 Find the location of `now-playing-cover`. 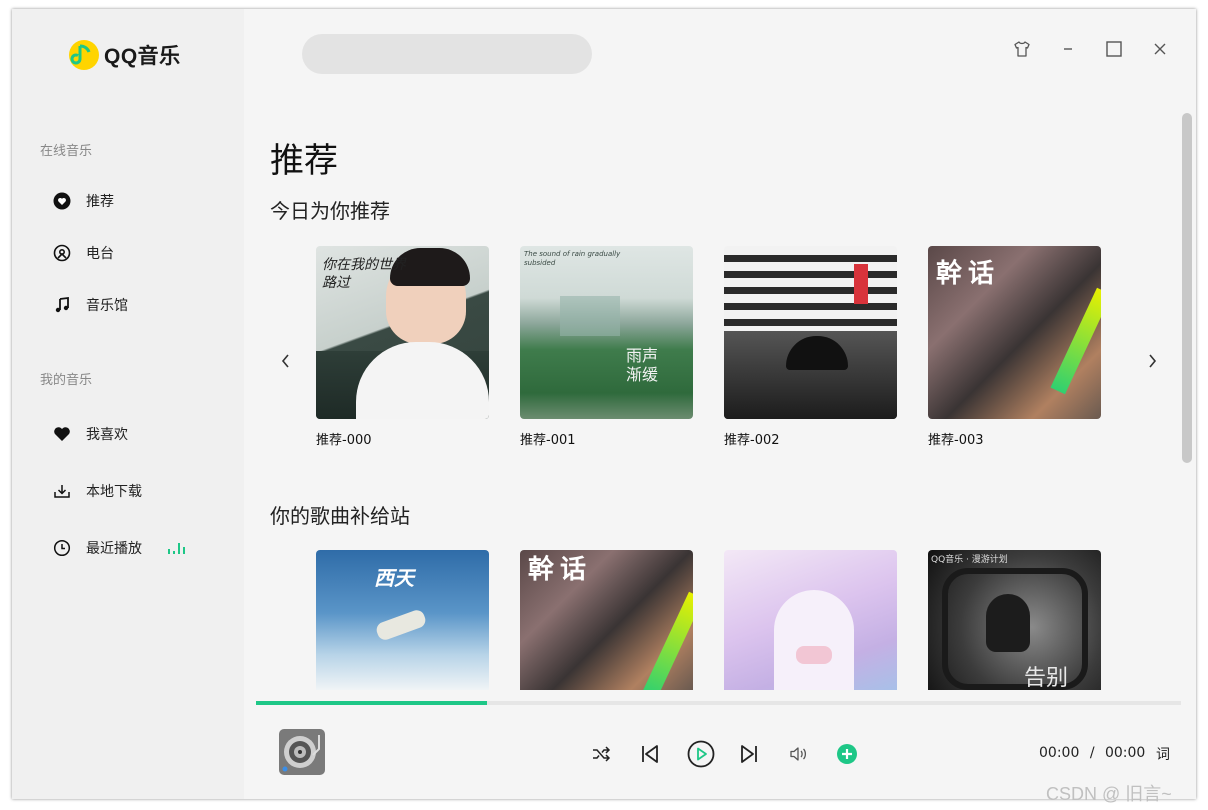

now-playing-cover is located at coordinates (302, 752).